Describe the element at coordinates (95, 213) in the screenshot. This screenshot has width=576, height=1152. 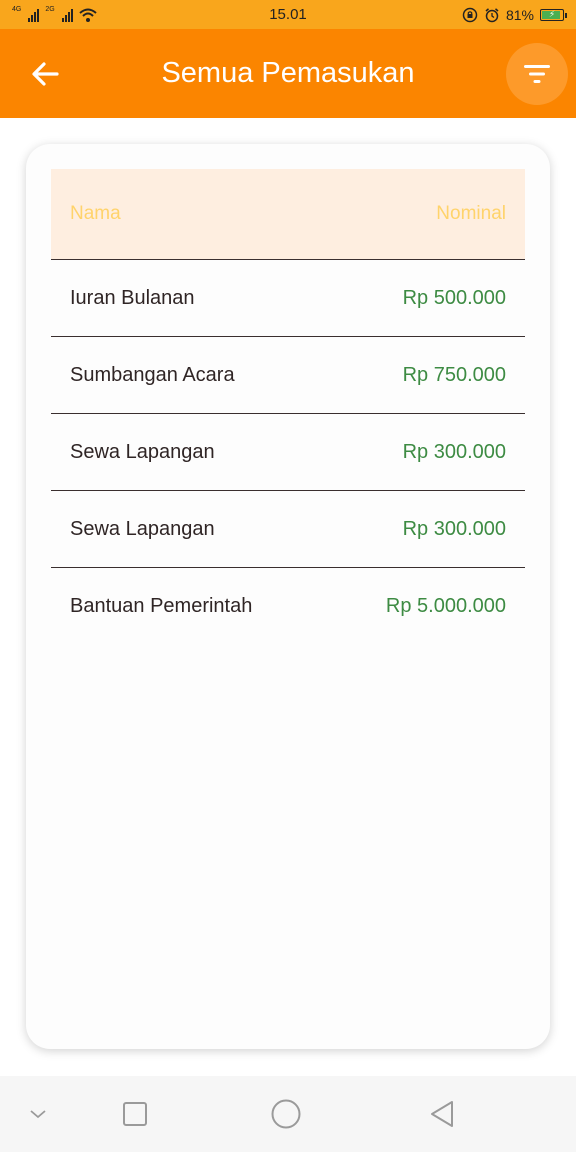
I see `column-header-name: Nama` at that location.